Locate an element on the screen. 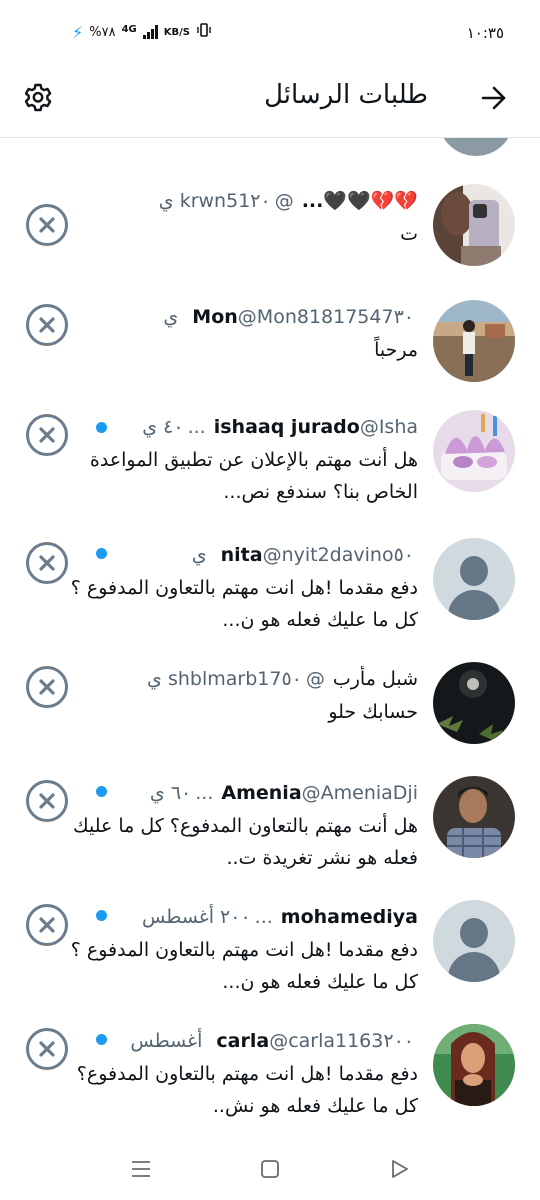  request-item: 💔💔🖤🖤...@krwn51٢٠ ي ت is located at coordinates (270, 244).